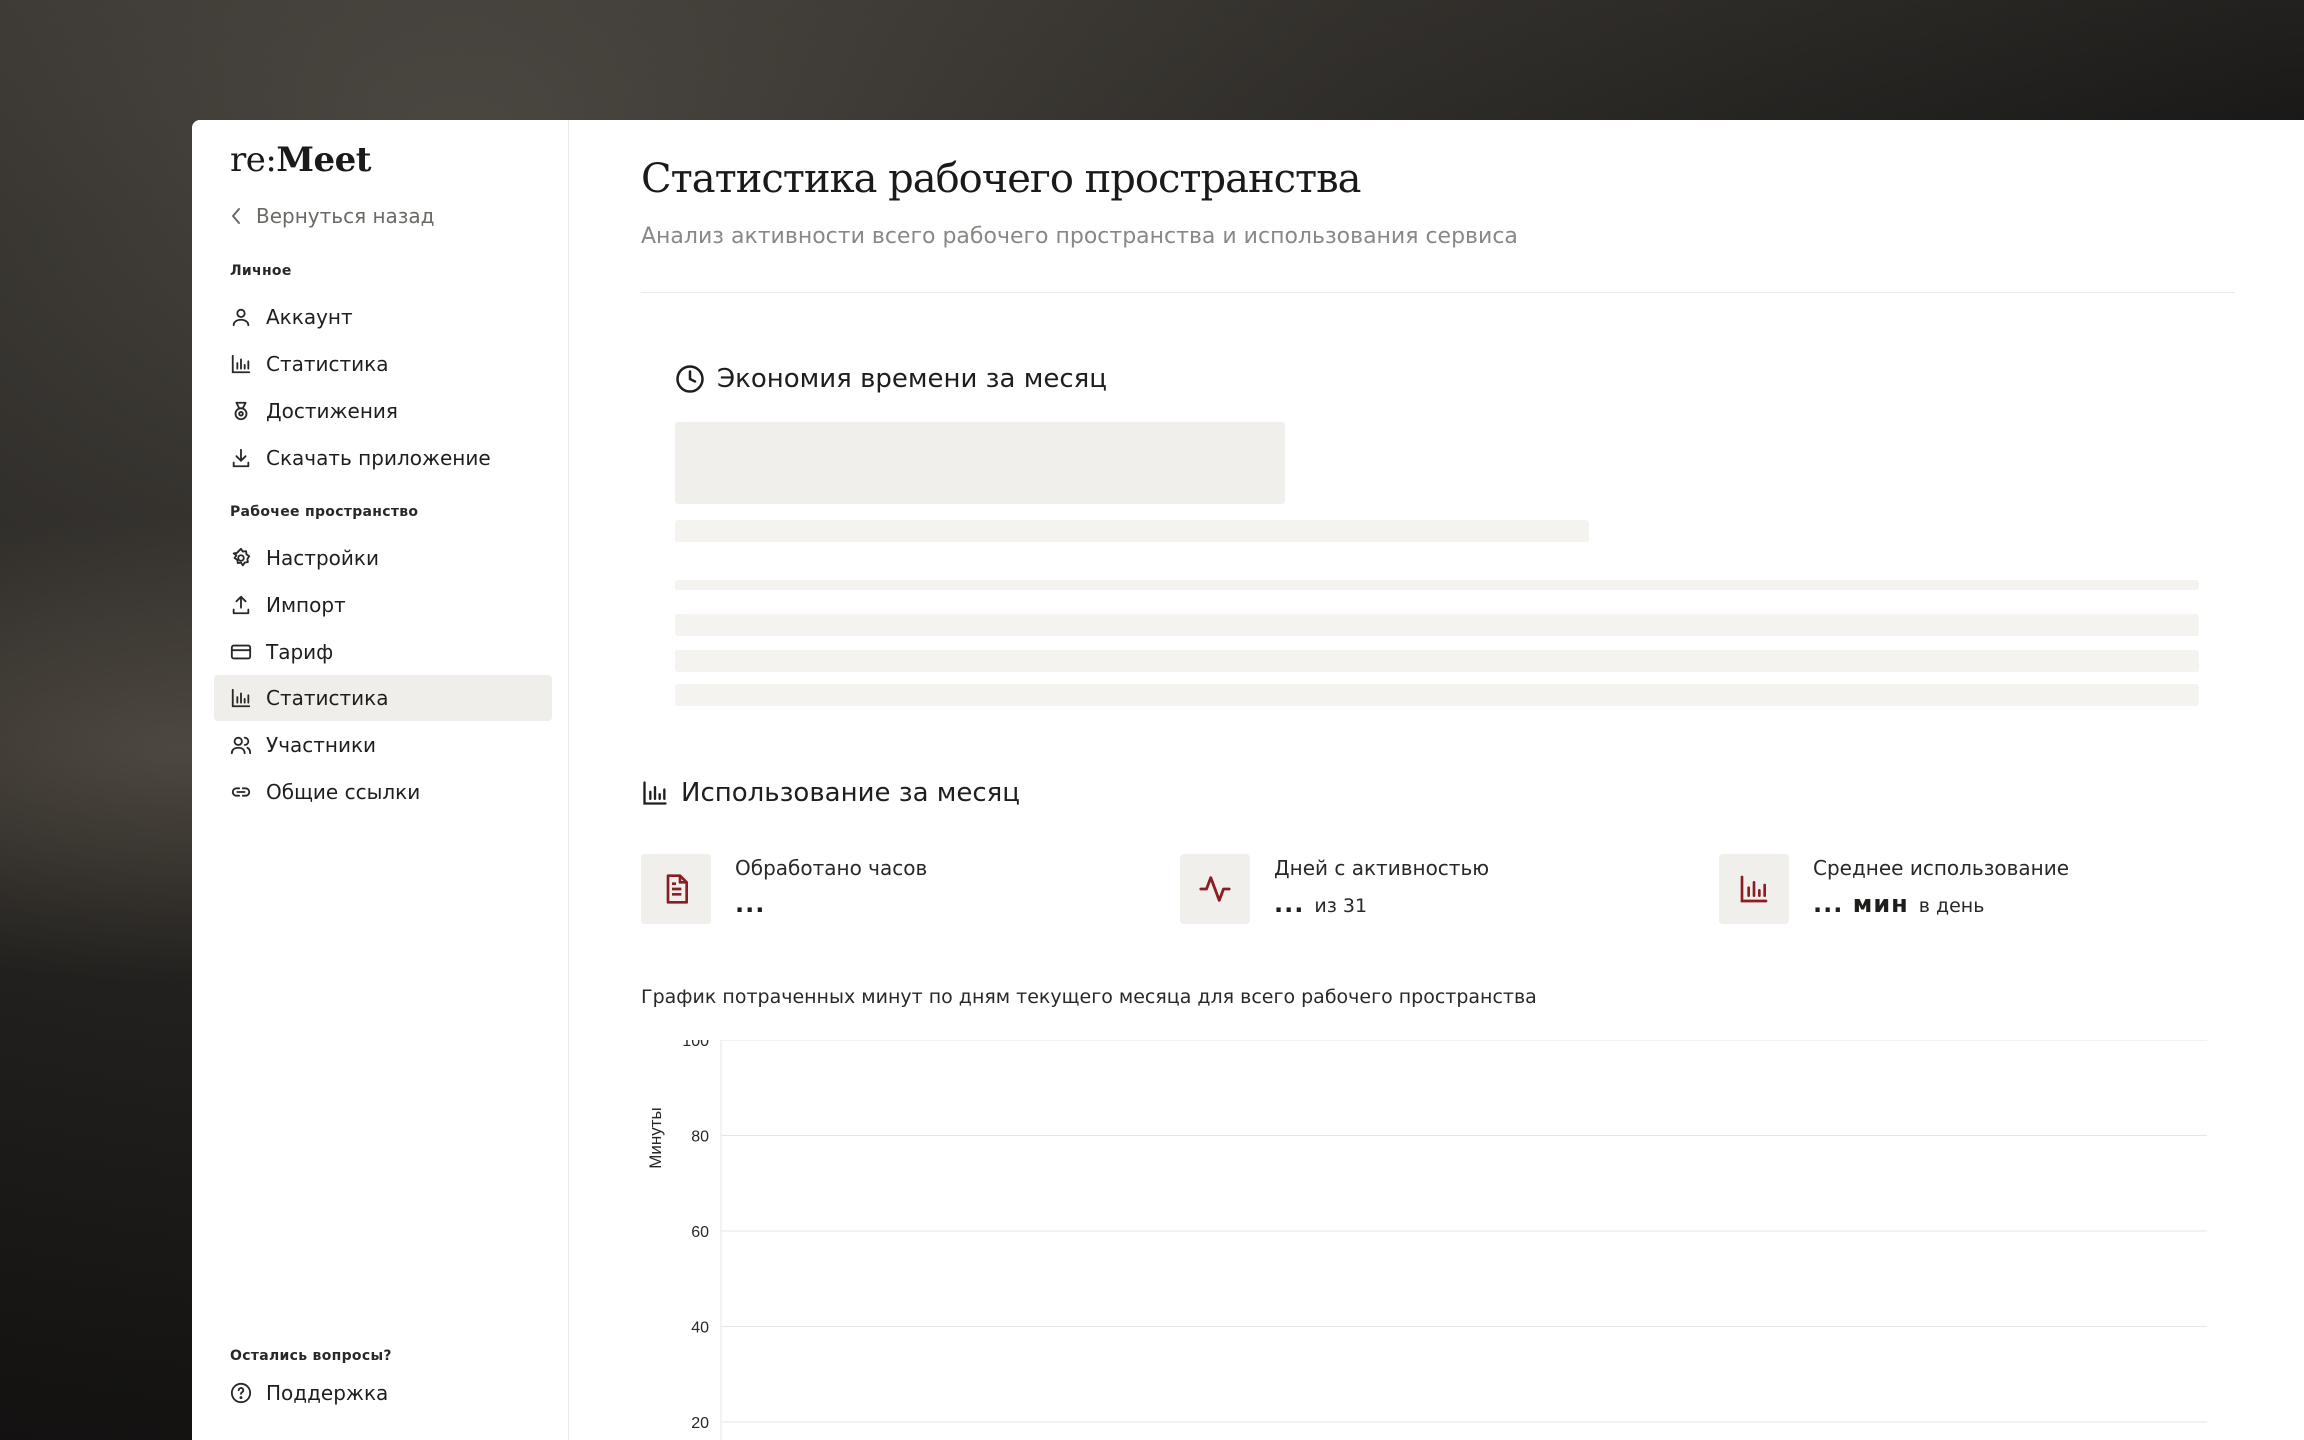 This screenshot has width=2304, height=1440. I want to click on stat-label: Обработано часов, so click(831, 868).